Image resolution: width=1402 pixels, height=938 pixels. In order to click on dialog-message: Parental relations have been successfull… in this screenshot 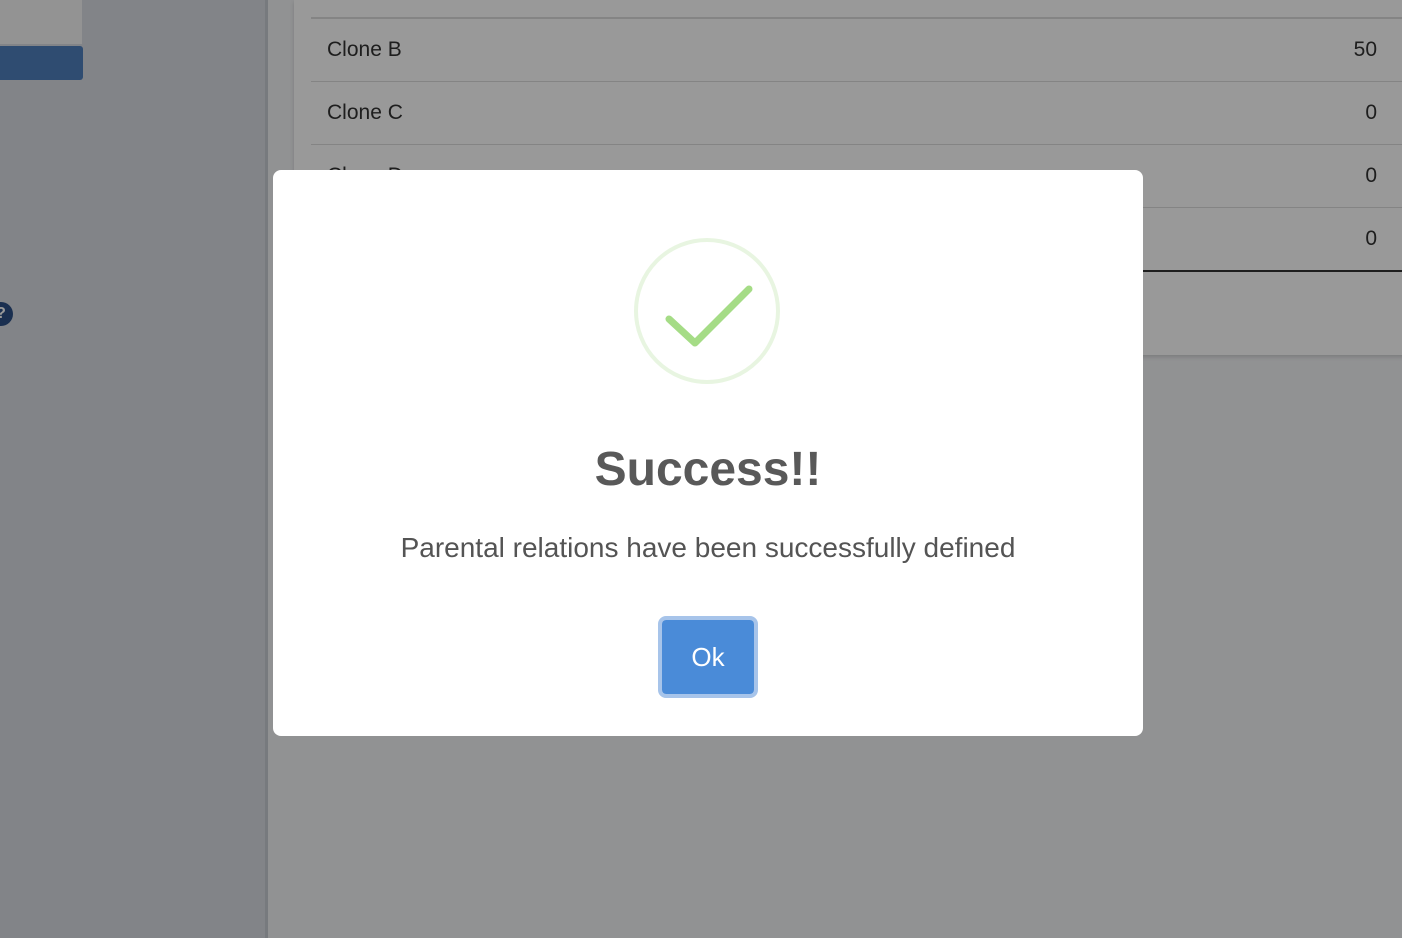, I will do `click(708, 547)`.